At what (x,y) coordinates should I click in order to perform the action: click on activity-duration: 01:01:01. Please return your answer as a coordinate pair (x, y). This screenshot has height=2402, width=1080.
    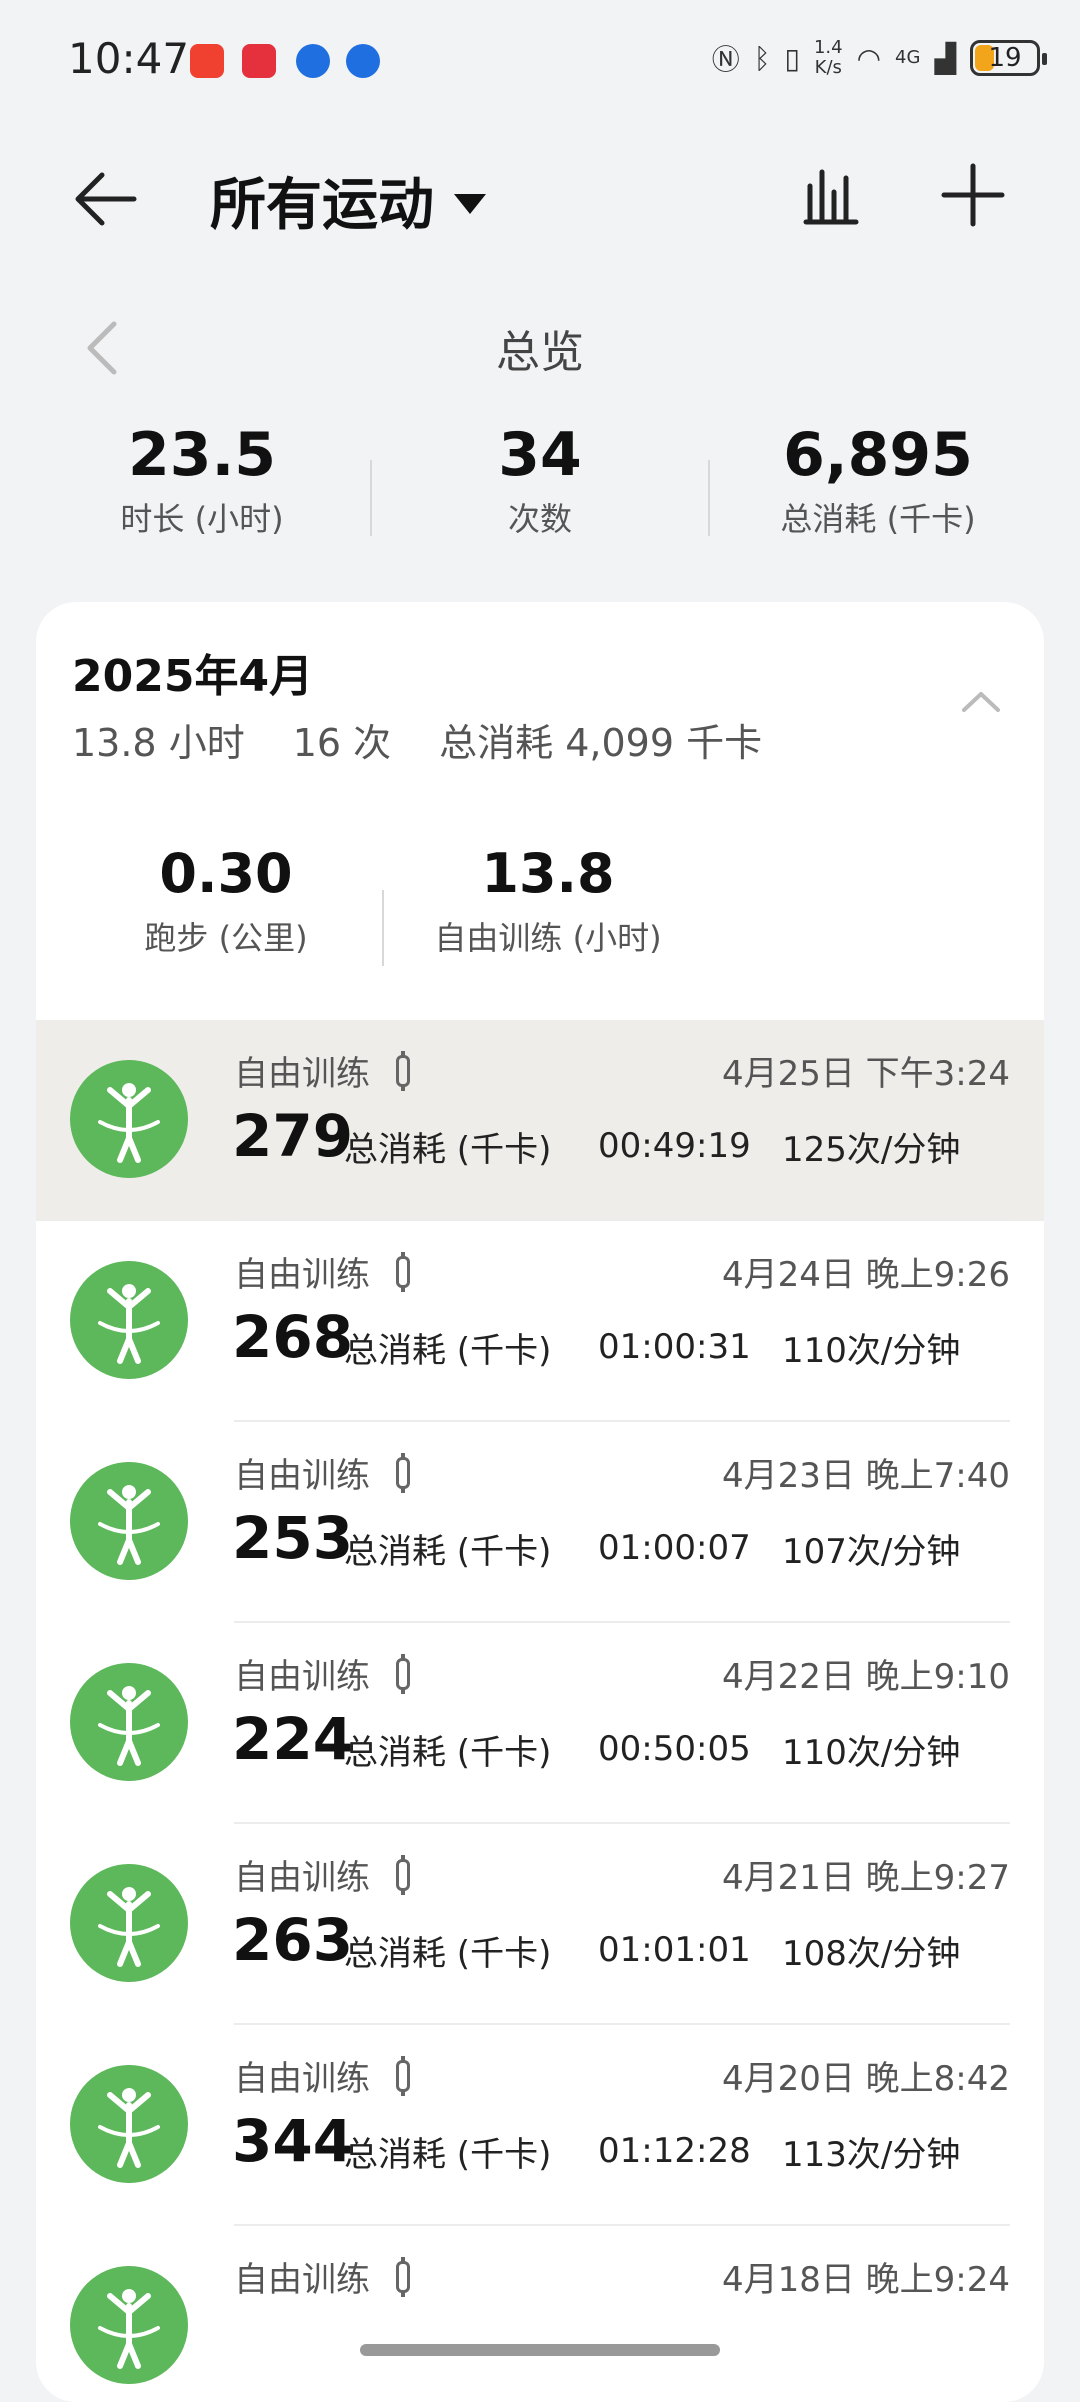
    Looking at the image, I should click on (674, 1950).